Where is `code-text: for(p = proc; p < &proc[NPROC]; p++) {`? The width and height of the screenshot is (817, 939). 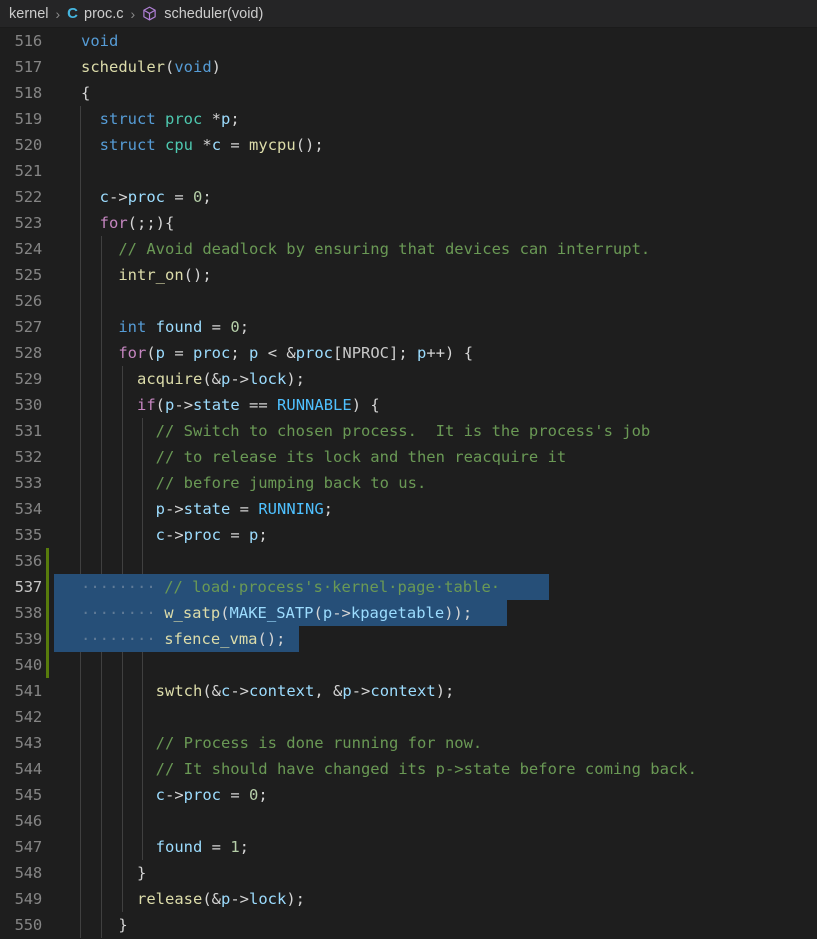 code-text: for(p = proc; p < &proc[NPROC]; p++) { is located at coordinates (435, 353).